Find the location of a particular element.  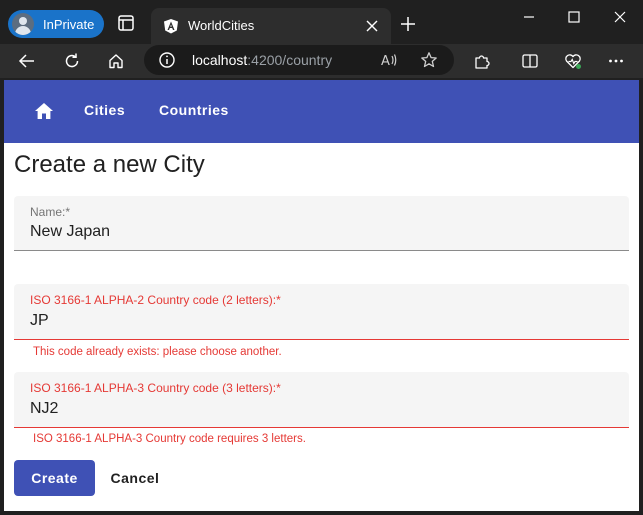

browser-home-icon is located at coordinates (116, 61).